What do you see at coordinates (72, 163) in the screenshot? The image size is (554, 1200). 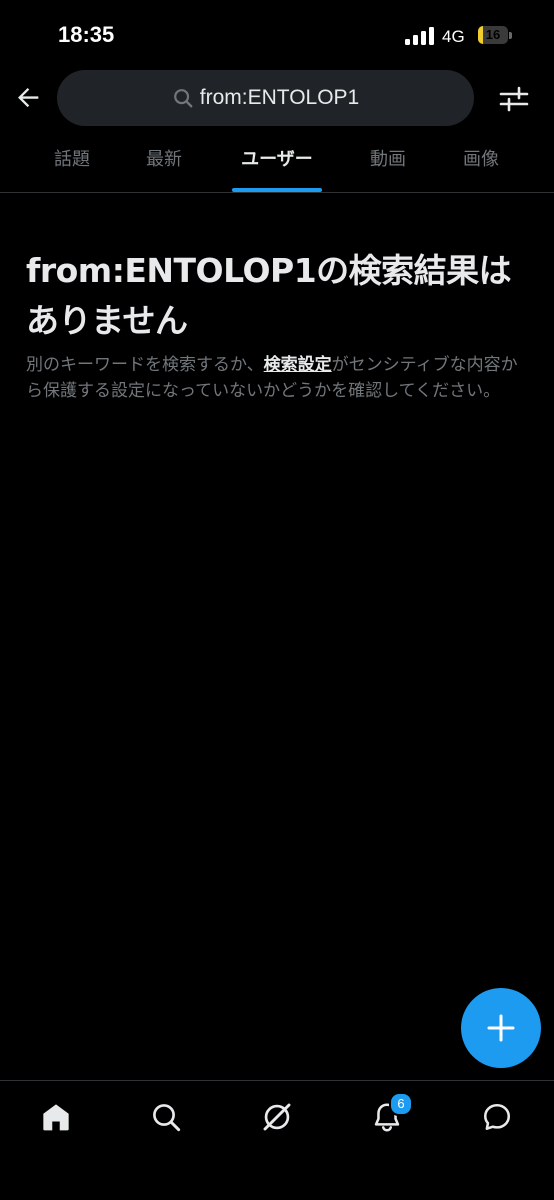 I see `tab-topics: 話題` at bounding box center [72, 163].